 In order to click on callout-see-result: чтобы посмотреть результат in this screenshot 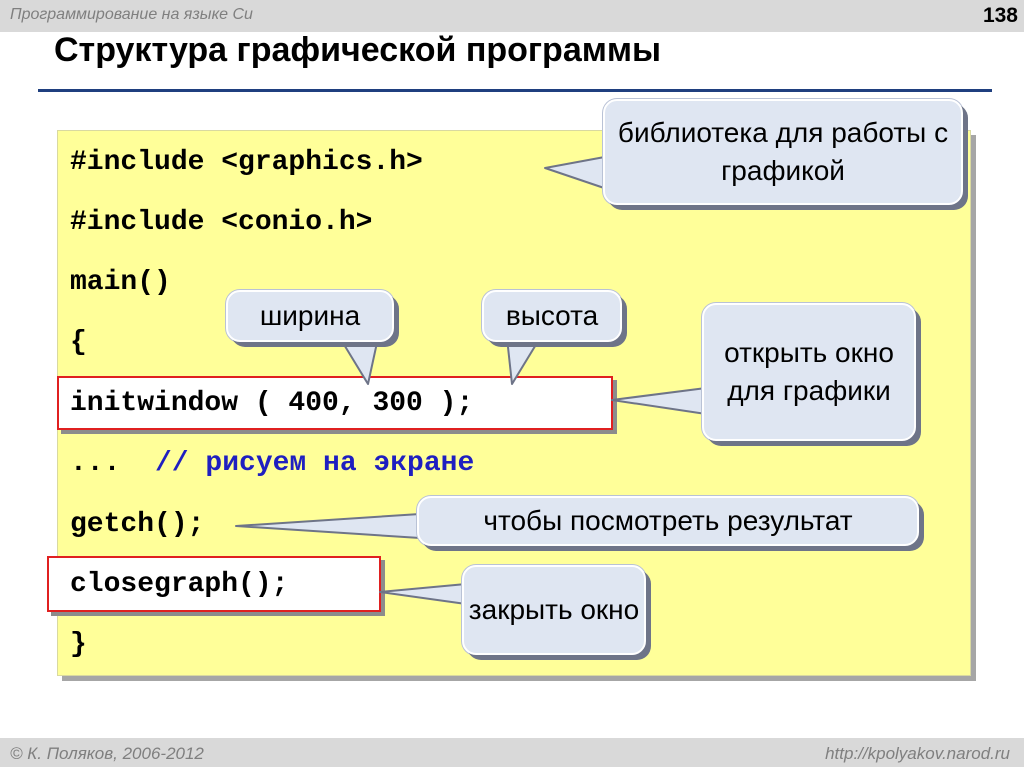, I will do `click(668, 521)`.